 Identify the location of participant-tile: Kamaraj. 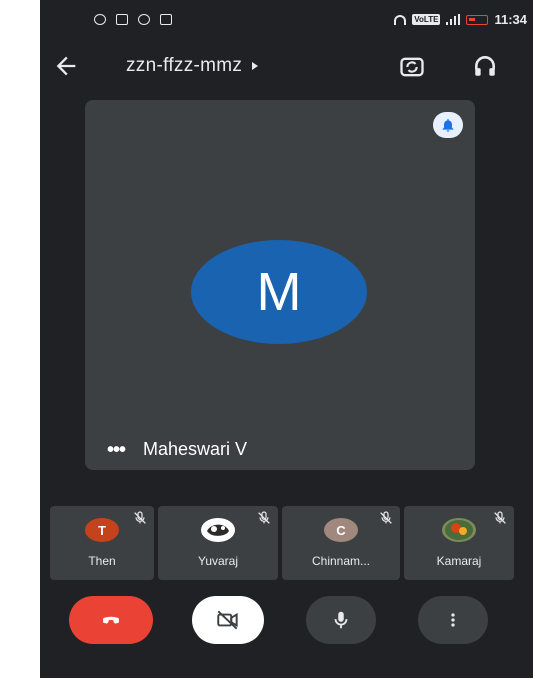
(459, 543).